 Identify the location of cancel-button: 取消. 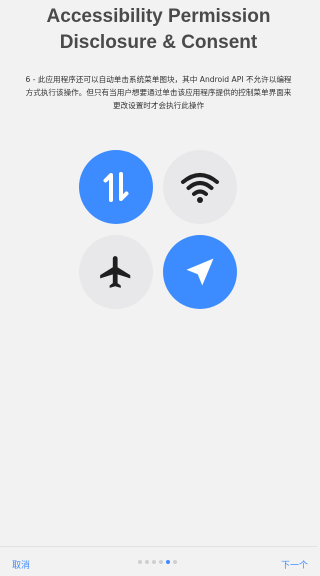
(21, 564).